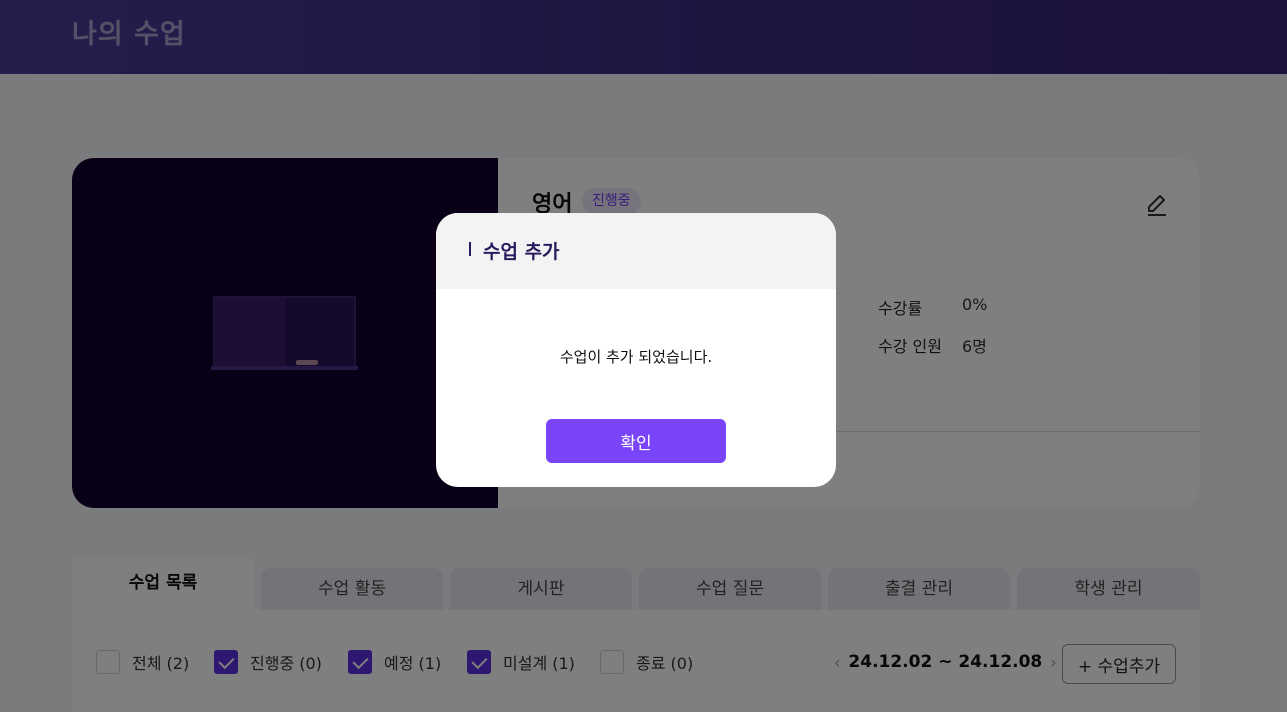 The height and width of the screenshot is (712, 1287). What do you see at coordinates (470, 249) in the screenshot?
I see `title-accent-bar` at bounding box center [470, 249].